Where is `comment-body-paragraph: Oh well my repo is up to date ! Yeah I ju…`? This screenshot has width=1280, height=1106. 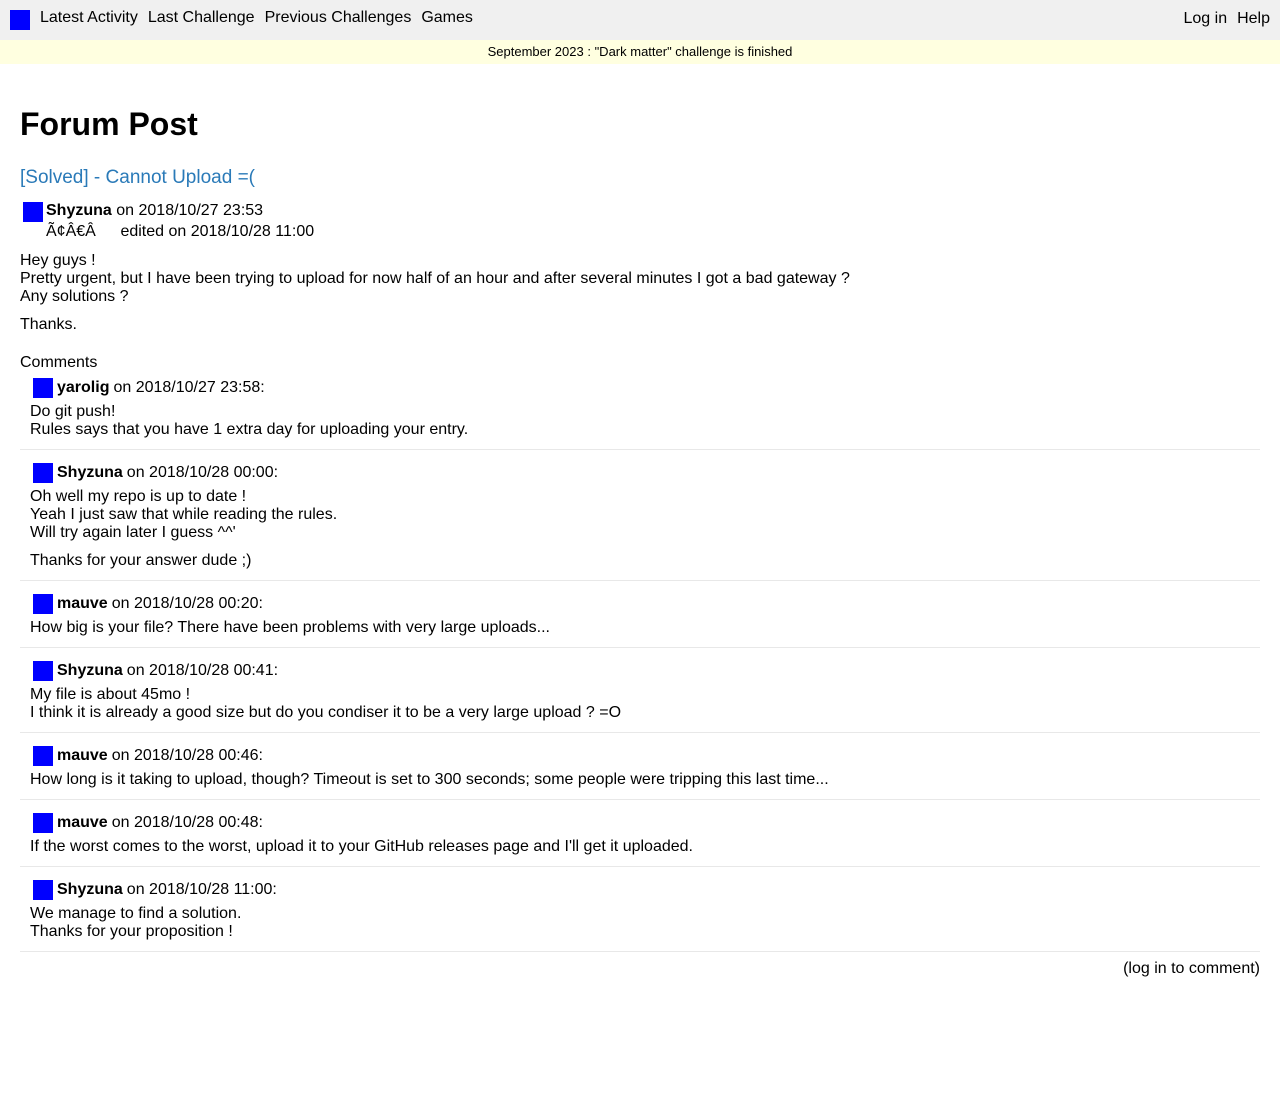 comment-body-paragraph: Oh well my repo is up to date ! Yeah I ju… is located at coordinates (184, 514).